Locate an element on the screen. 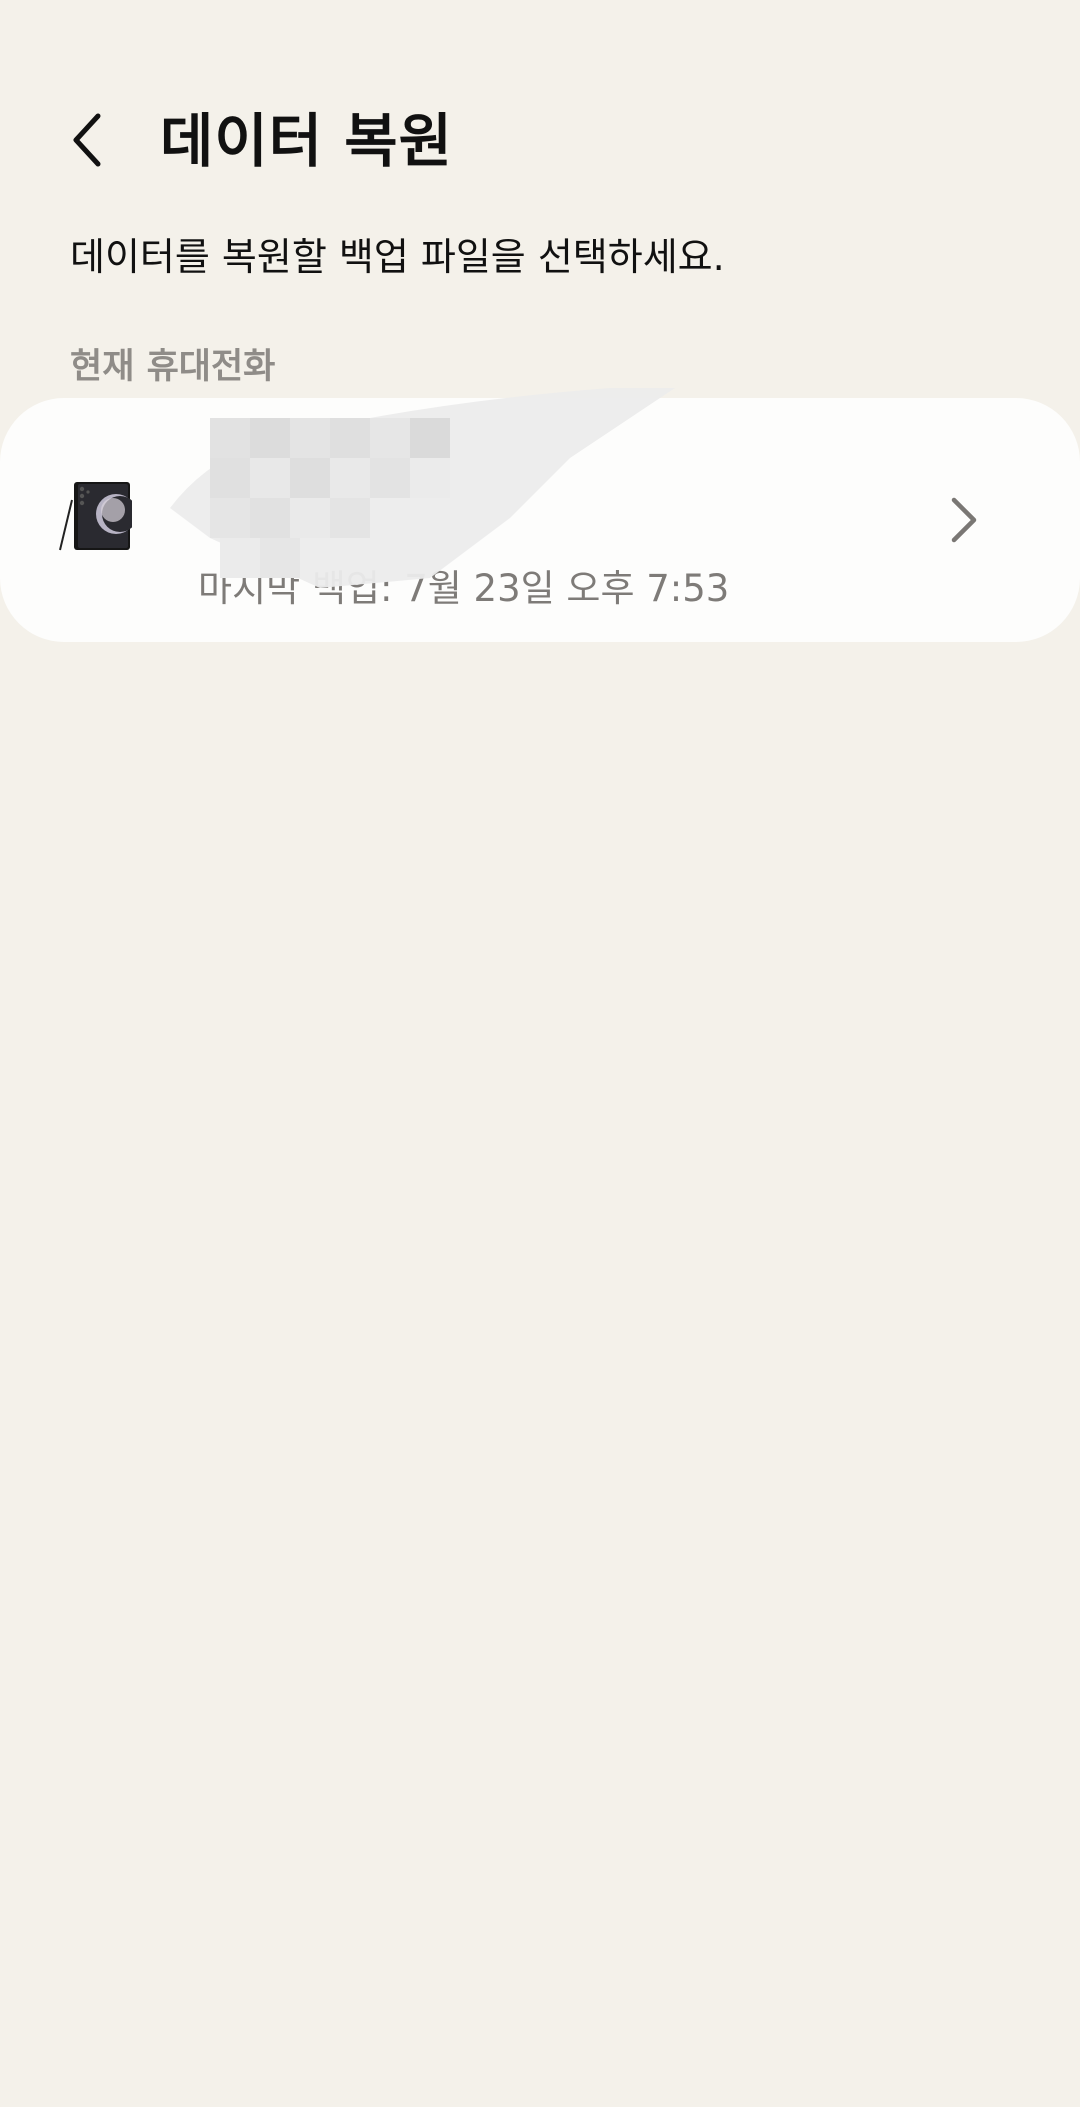 Image resolution: width=1080 pixels, height=2107 pixels. back-button is located at coordinates (88, 140).